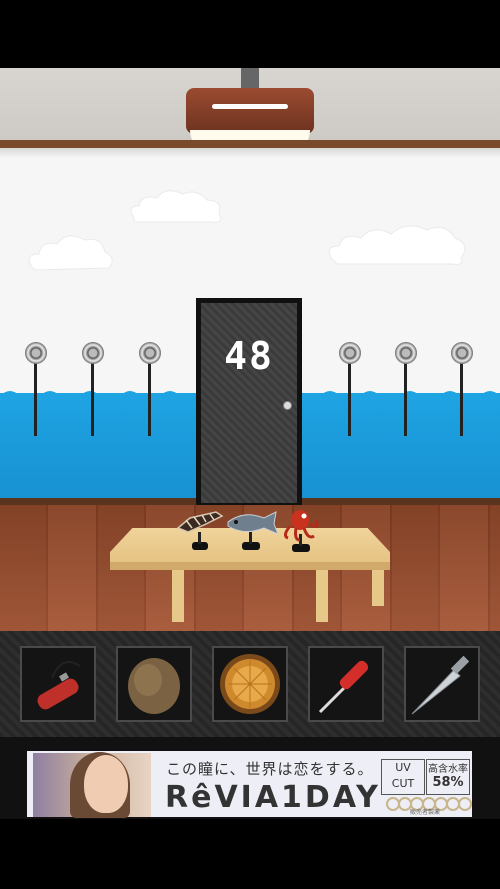 This screenshot has width=500, height=889. Describe the element at coordinates (273, 797) in the screenshot. I see `ad-brand: RêVIA1DAY` at that location.